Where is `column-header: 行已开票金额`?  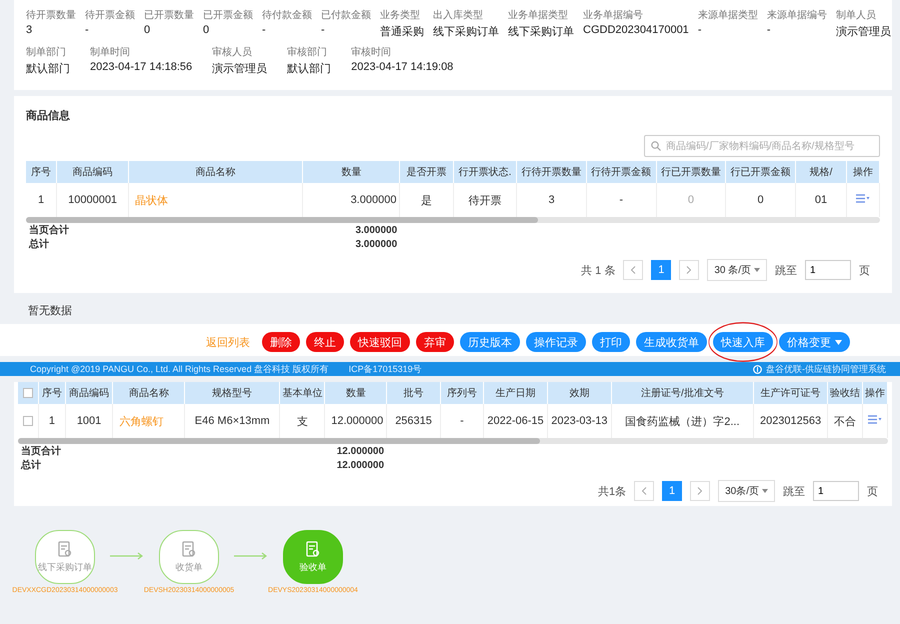
column-header: 行已开票金额 is located at coordinates (760, 172).